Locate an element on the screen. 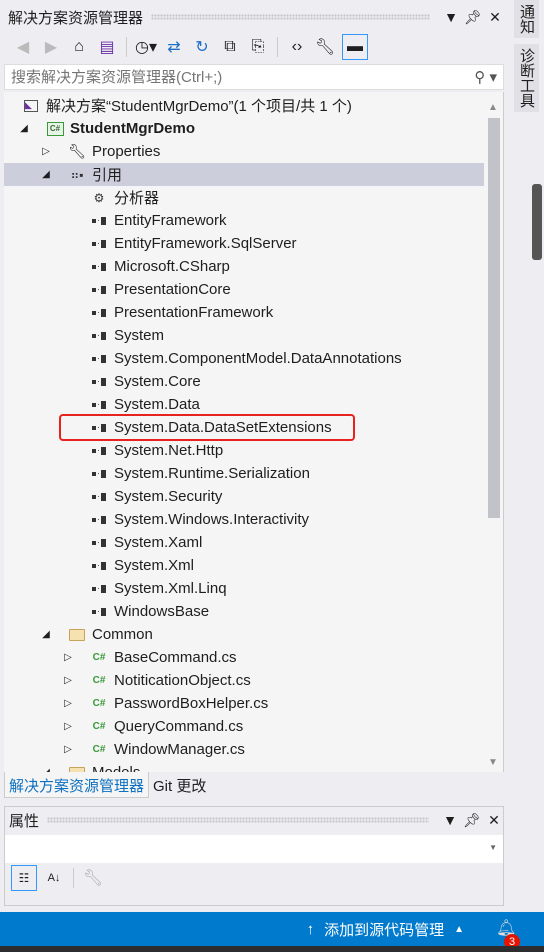 The width and height of the screenshot is (544, 952). references-icon: ⠶▪ is located at coordinates (77, 174).